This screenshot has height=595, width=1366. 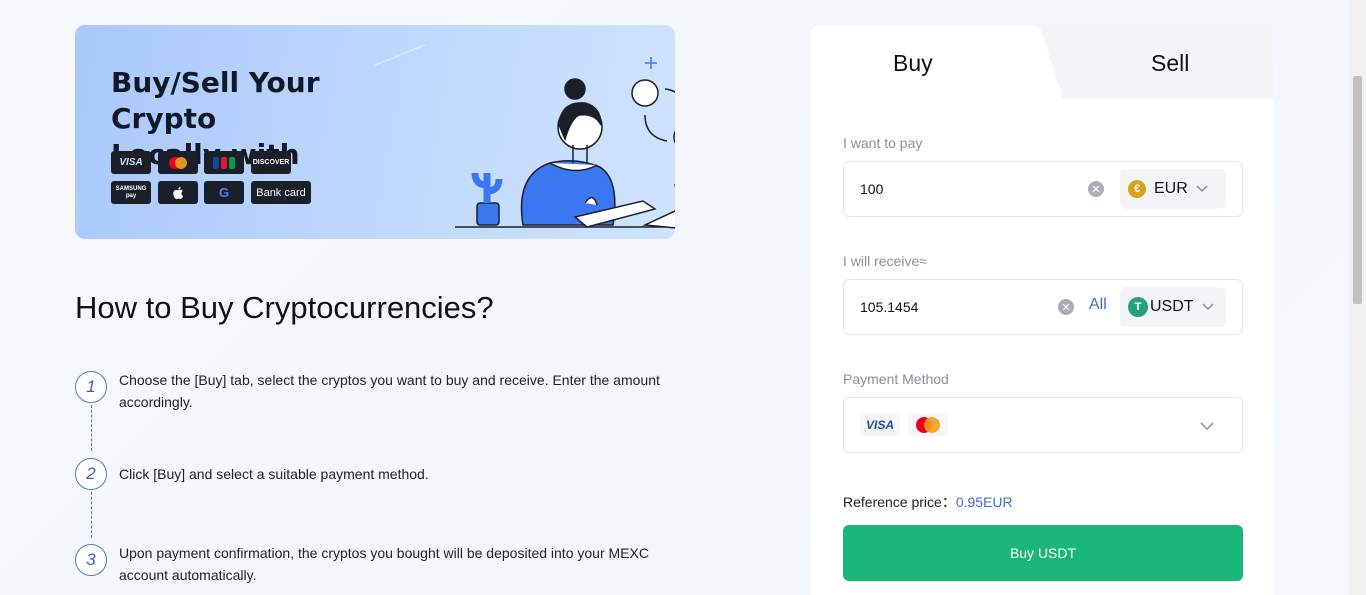 I want to click on apple-pay-logo, so click(x=178, y=192).